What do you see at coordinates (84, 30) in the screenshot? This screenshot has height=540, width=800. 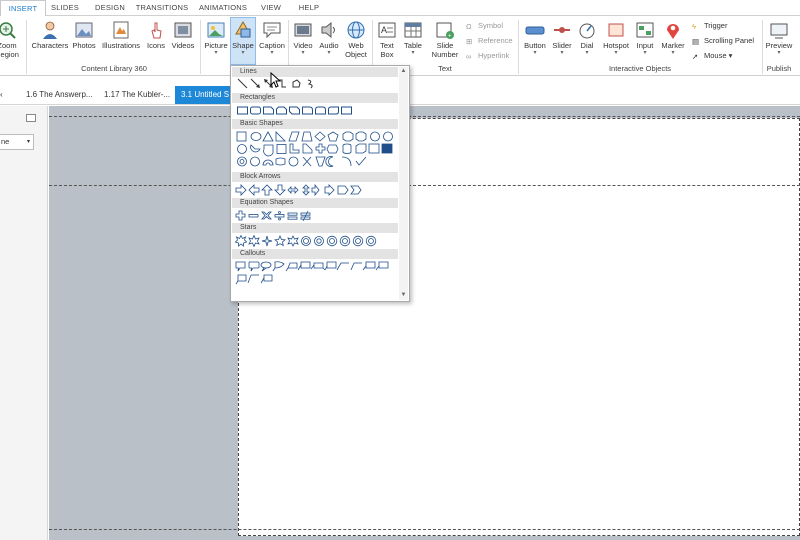 I see `photo-icon` at bounding box center [84, 30].